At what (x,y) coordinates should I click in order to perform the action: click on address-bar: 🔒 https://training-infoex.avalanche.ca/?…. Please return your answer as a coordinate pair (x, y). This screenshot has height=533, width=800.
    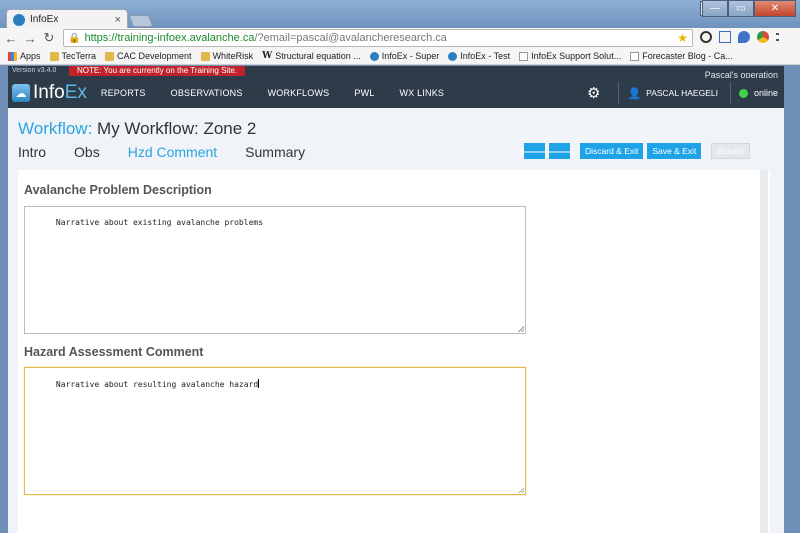
    Looking at the image, I should click on (378, 38).